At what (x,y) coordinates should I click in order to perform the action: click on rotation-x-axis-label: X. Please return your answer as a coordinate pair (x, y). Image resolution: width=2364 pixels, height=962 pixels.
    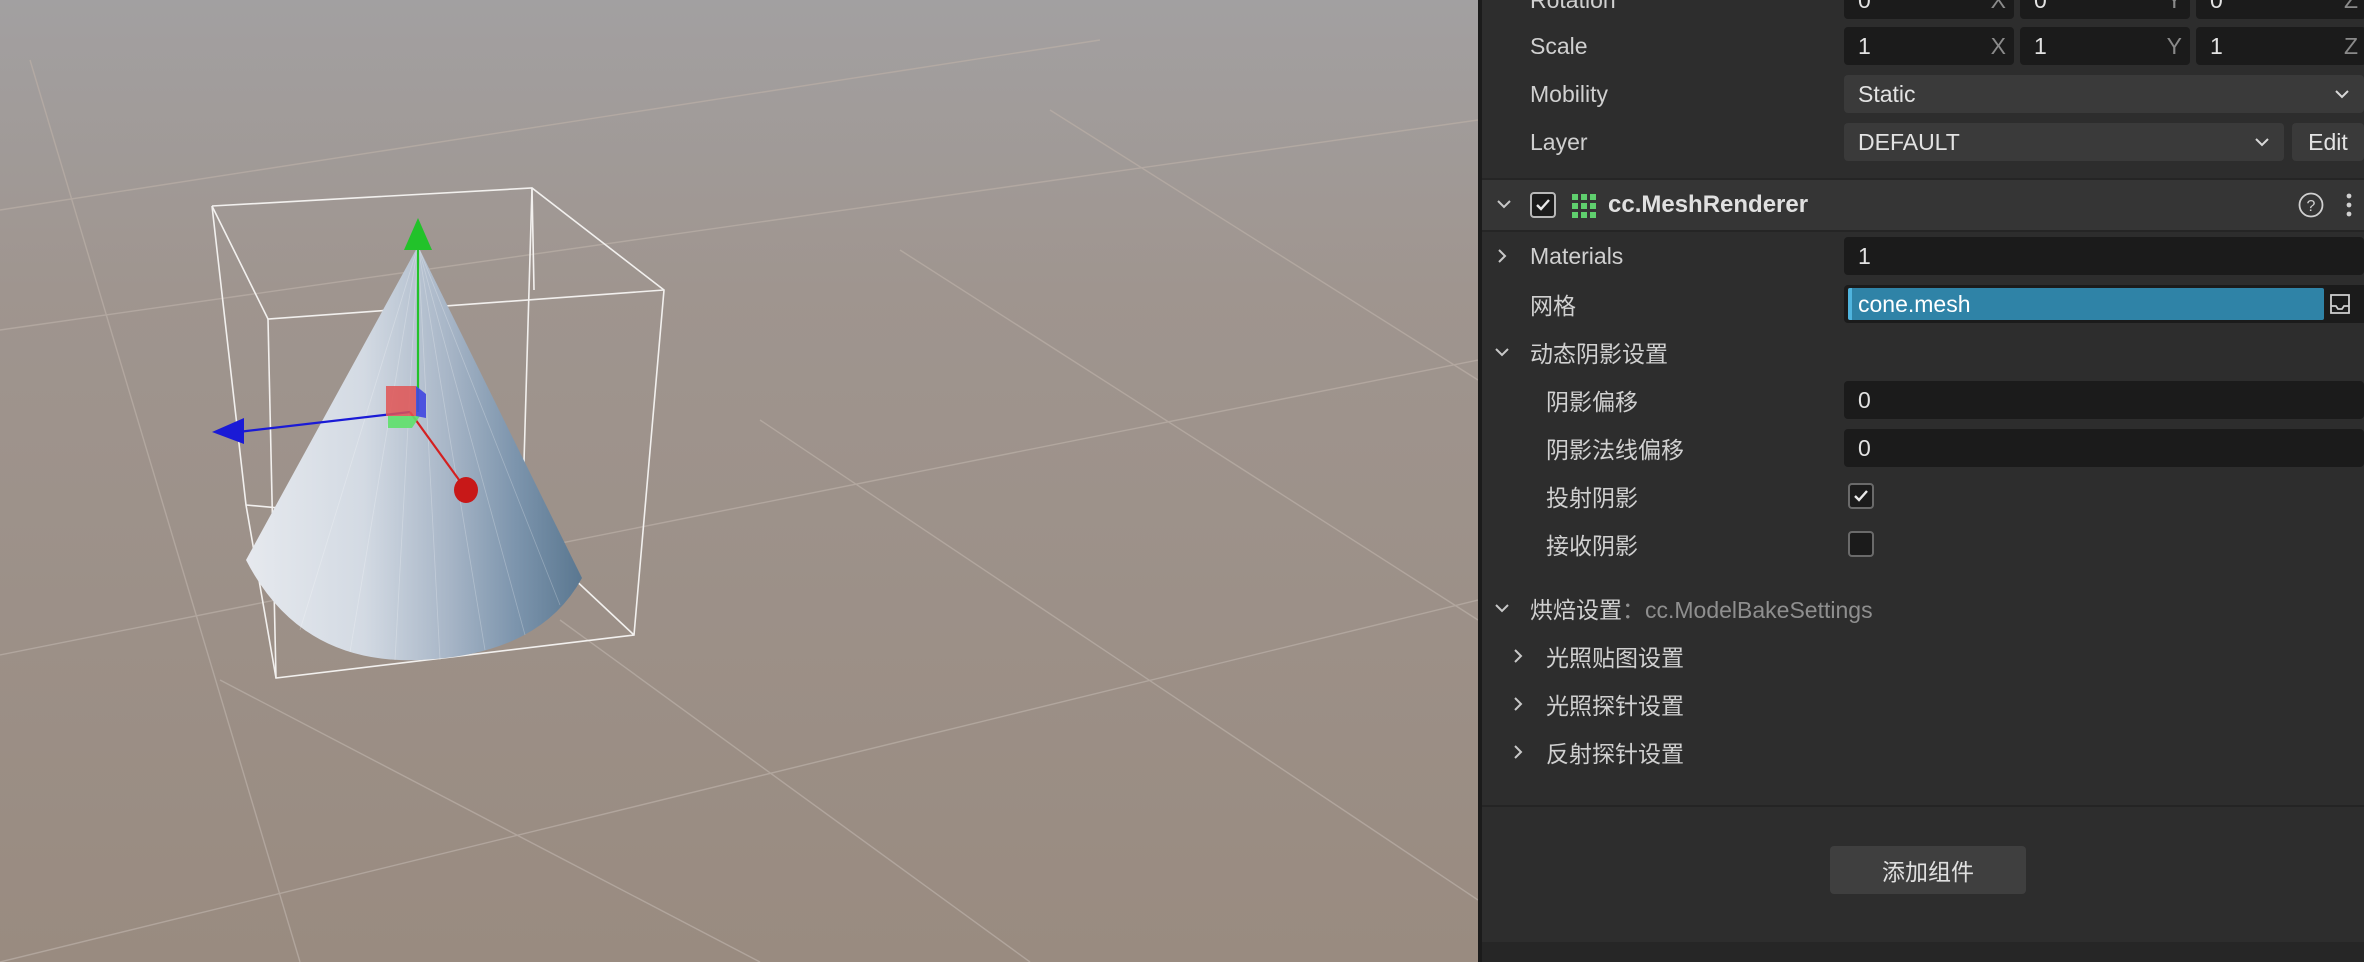
    Looking at the image, I should click on (1998, 7).